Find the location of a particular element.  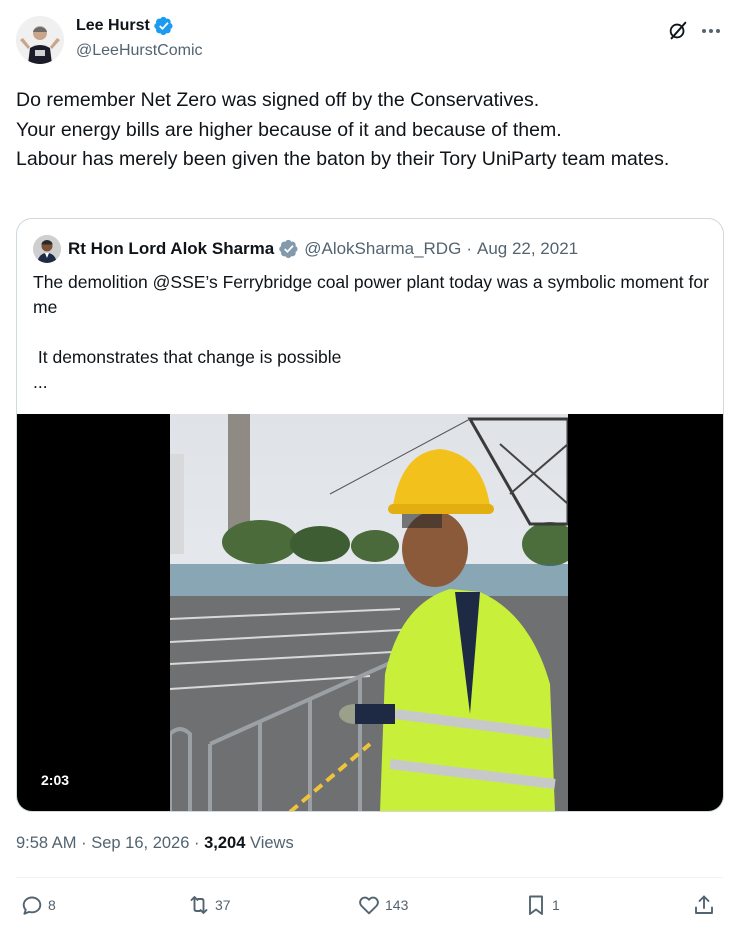

repost-icon is located at coordinates (199, 905).